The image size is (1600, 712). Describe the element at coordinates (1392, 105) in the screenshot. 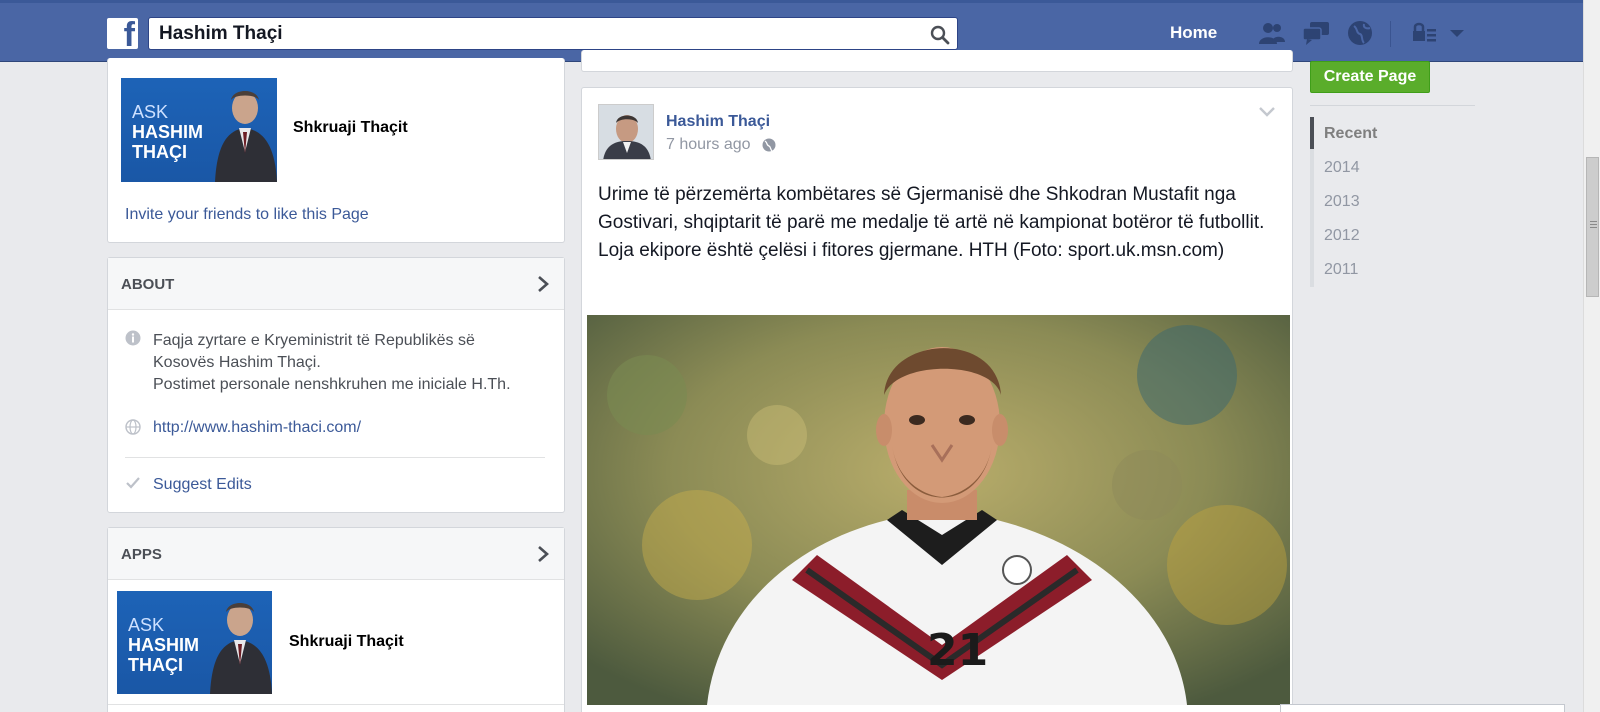

I see `right-column-divider` at that location.